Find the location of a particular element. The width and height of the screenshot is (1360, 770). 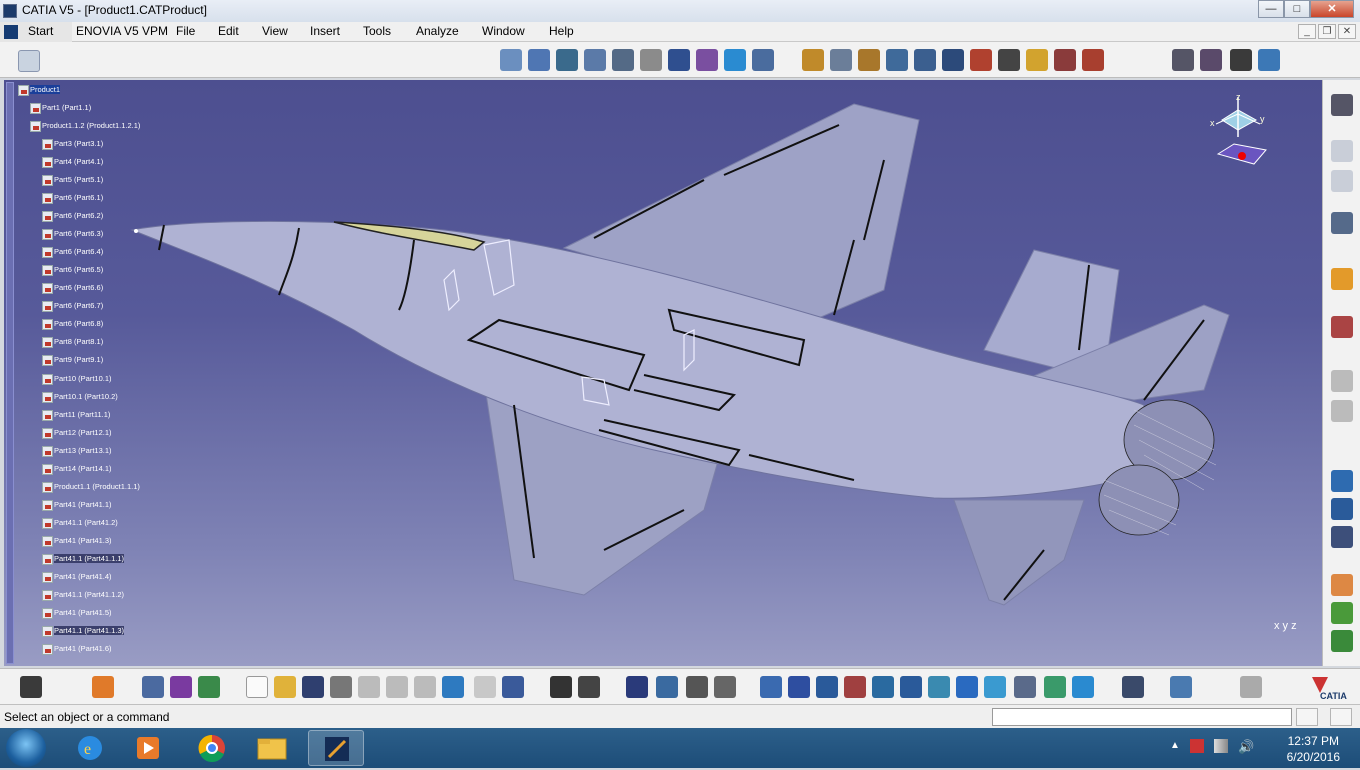

apply-material-icon is located at coordinates (1133, 687).